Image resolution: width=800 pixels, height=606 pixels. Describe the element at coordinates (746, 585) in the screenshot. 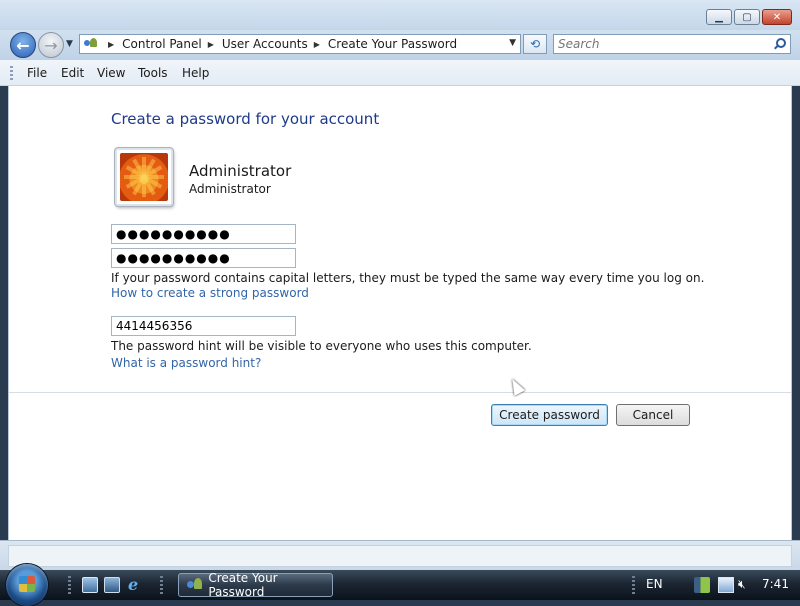

I see `volume-muted-icon: 🔇︎` at that location.